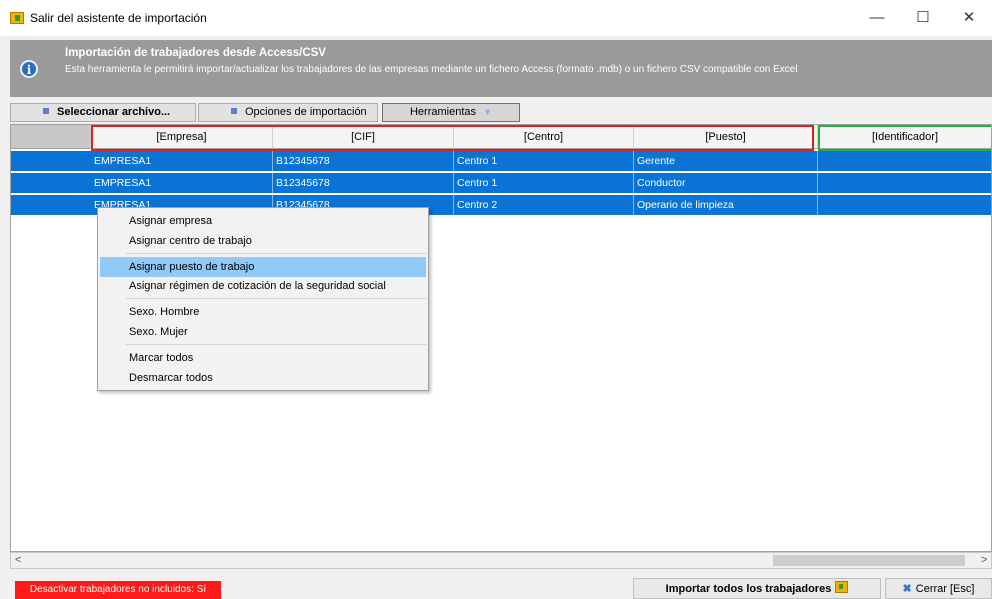  I want to click on close-button: ✖ Cerrar [Esc], so click(938, 588).